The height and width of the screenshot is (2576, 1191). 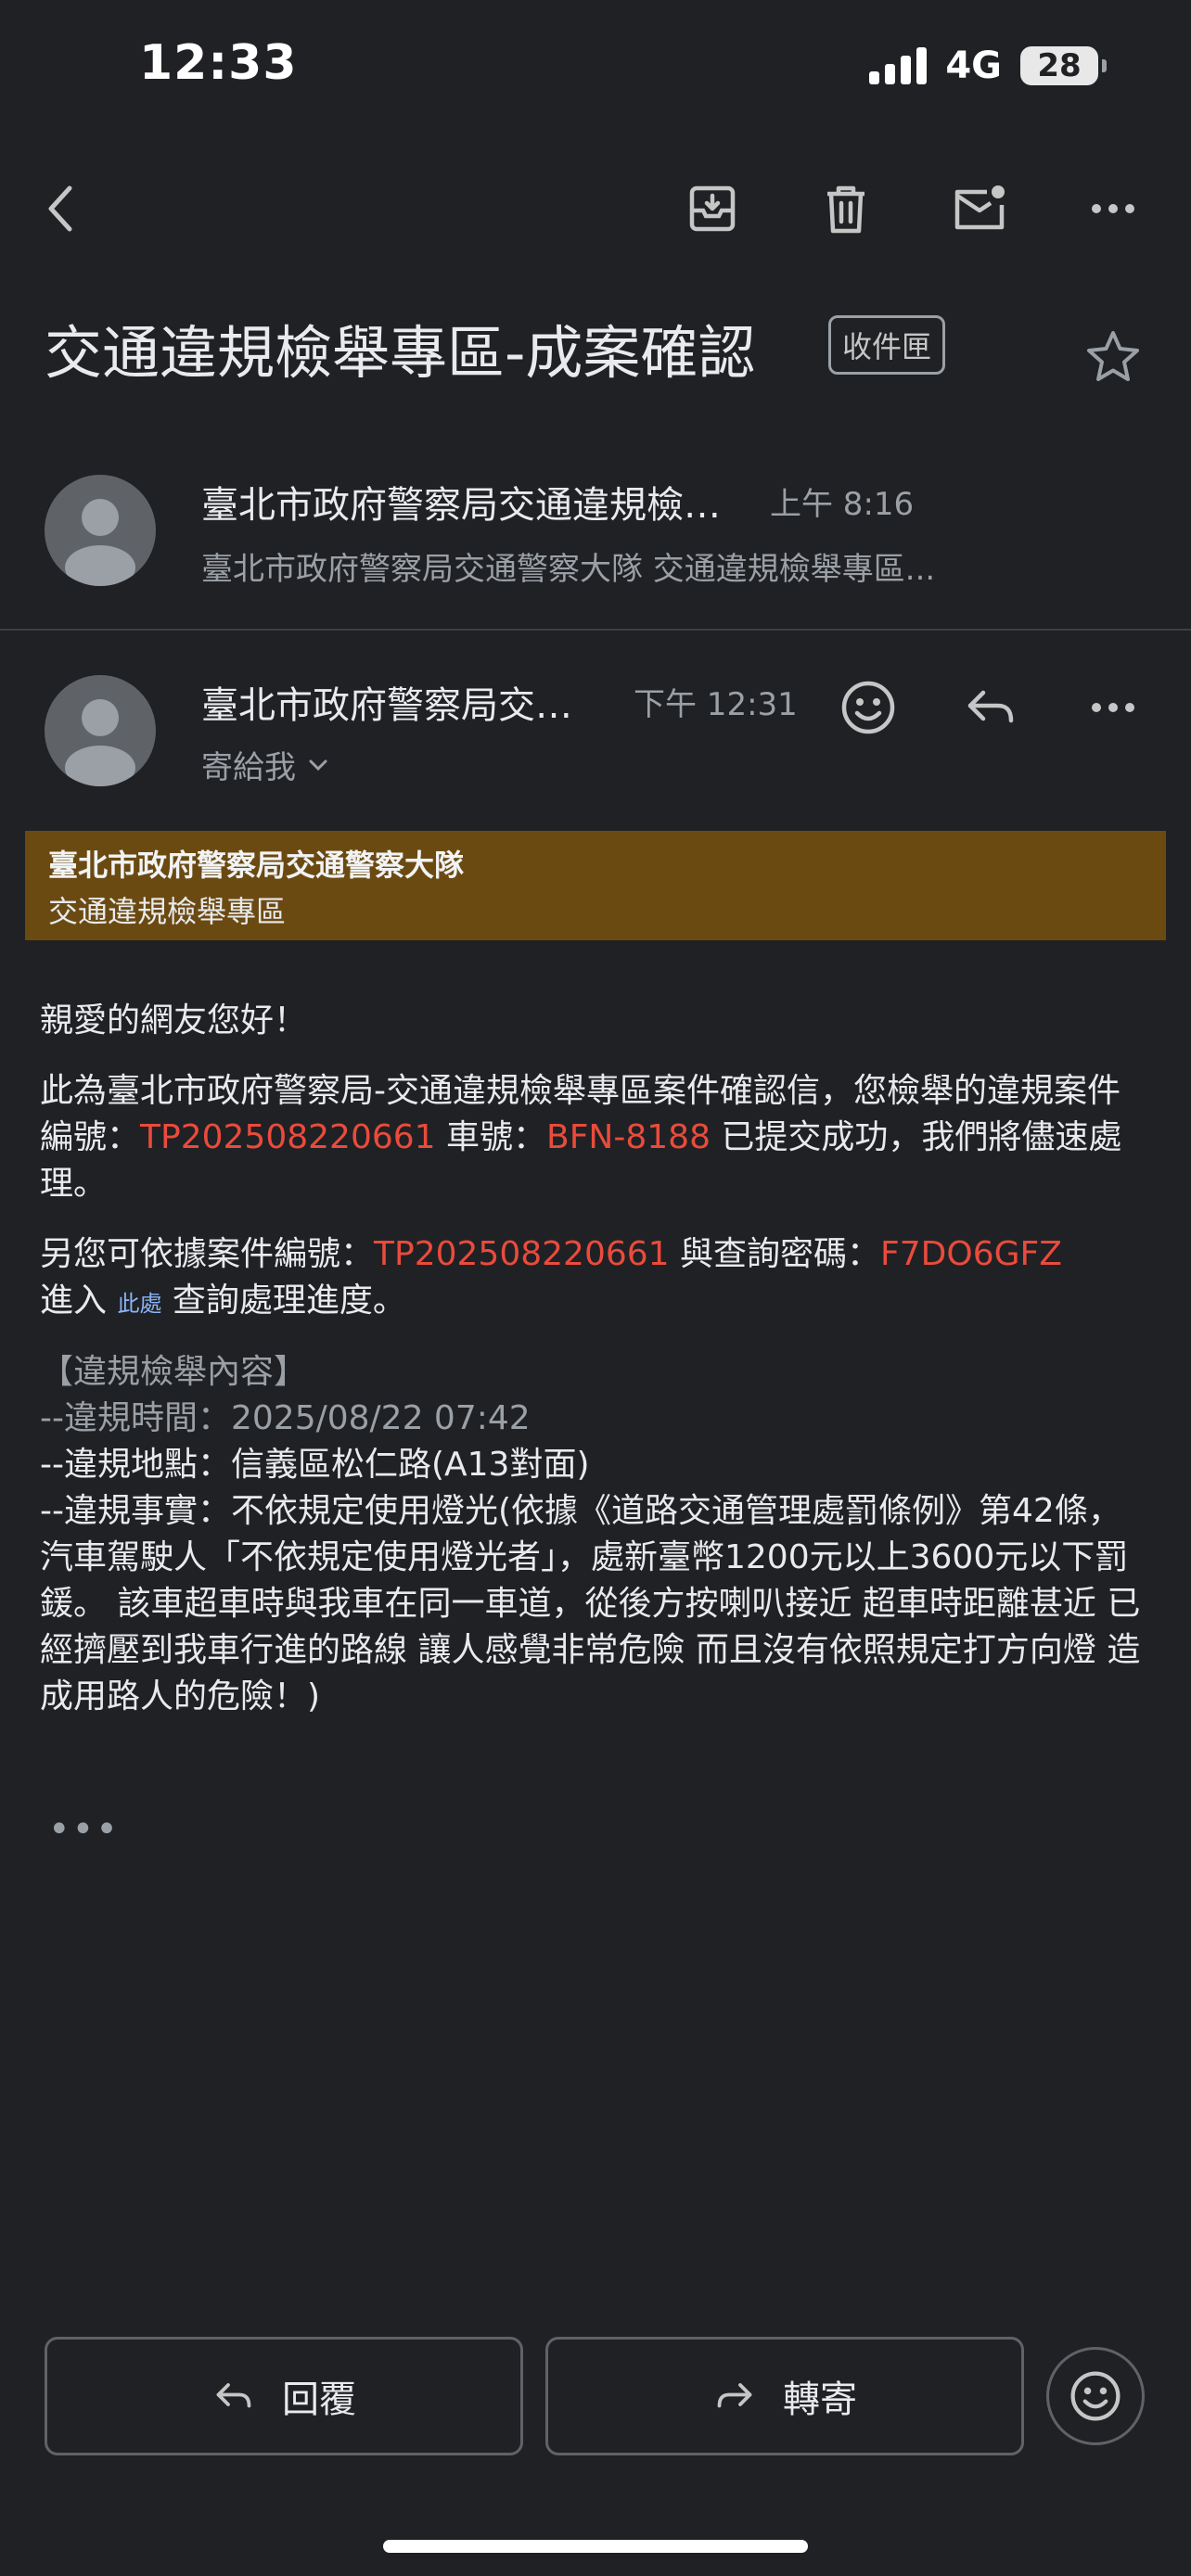 I want to click on email-subject: 交通違規檢舉專區-成案確認, so click(x=400, y=353).